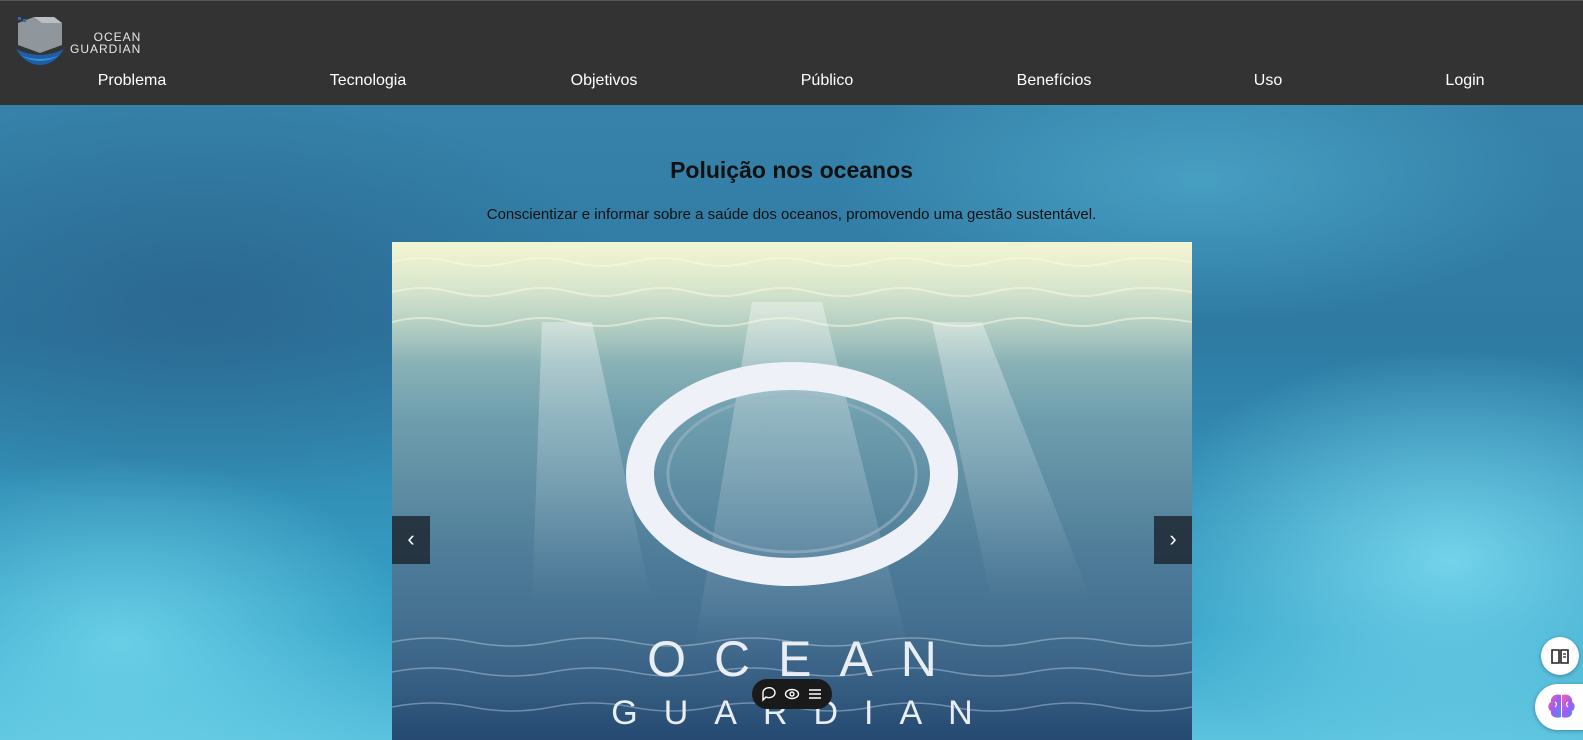  I want to click on nav-item-problema: Problema, so click(132, 81).